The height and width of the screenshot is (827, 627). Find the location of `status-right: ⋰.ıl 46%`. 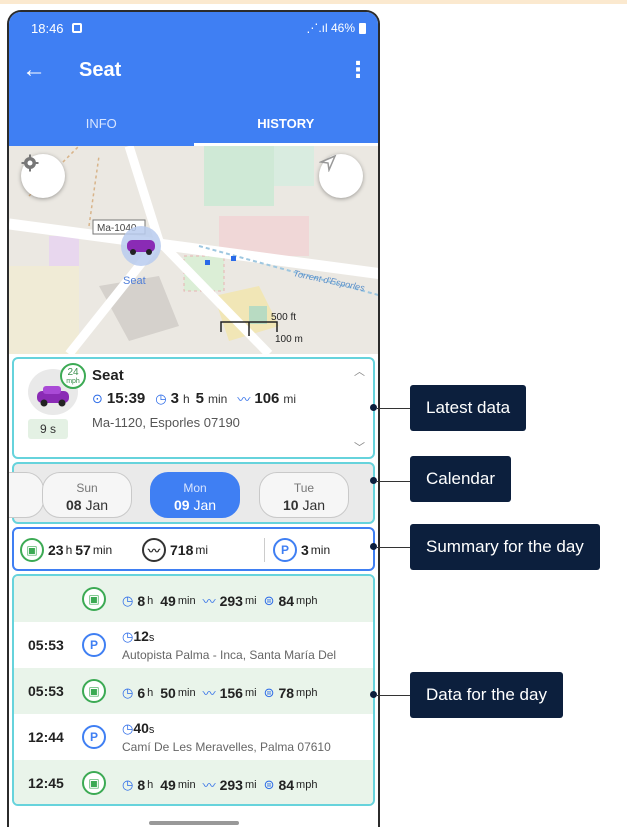

status-right: ⋰.ıl 46% is located at coordinates (336, 28).